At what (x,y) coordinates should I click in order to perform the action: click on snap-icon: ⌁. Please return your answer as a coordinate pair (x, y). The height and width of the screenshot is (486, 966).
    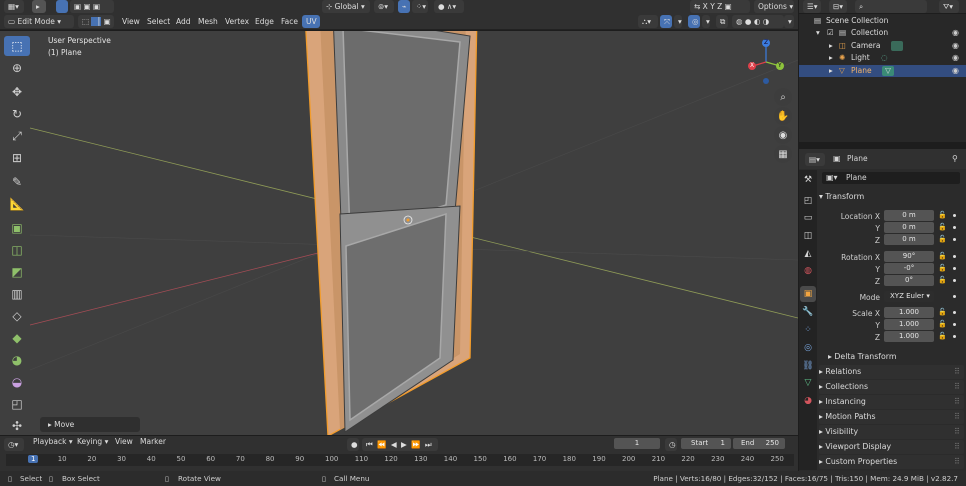
    Looking at the image, I should click on (404, 6).